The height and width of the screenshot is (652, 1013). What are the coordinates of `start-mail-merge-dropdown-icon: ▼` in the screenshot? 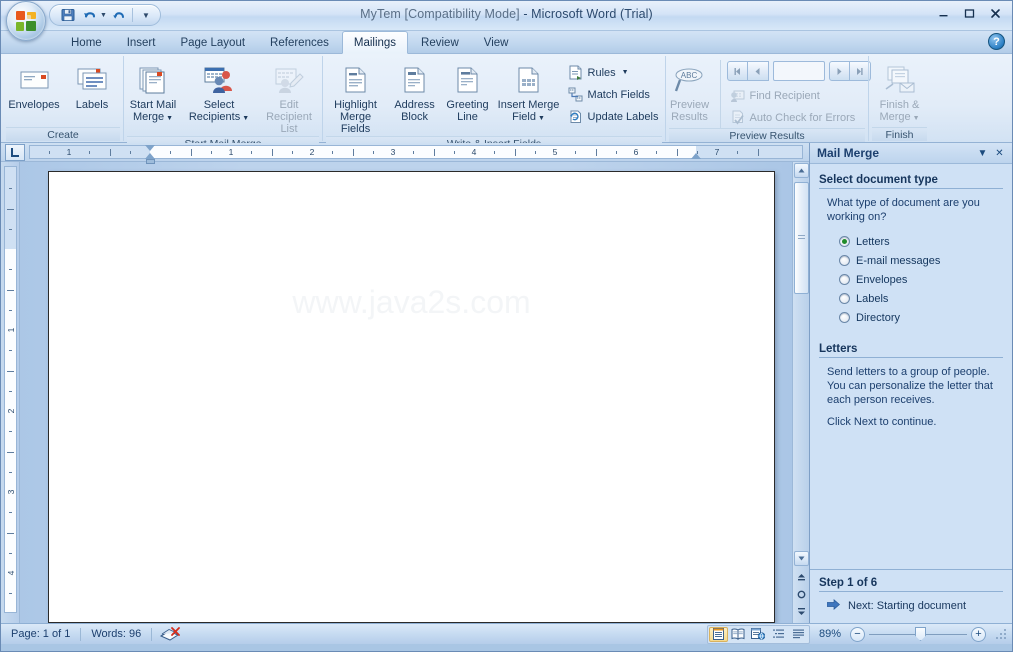 It's located at (169, 118).